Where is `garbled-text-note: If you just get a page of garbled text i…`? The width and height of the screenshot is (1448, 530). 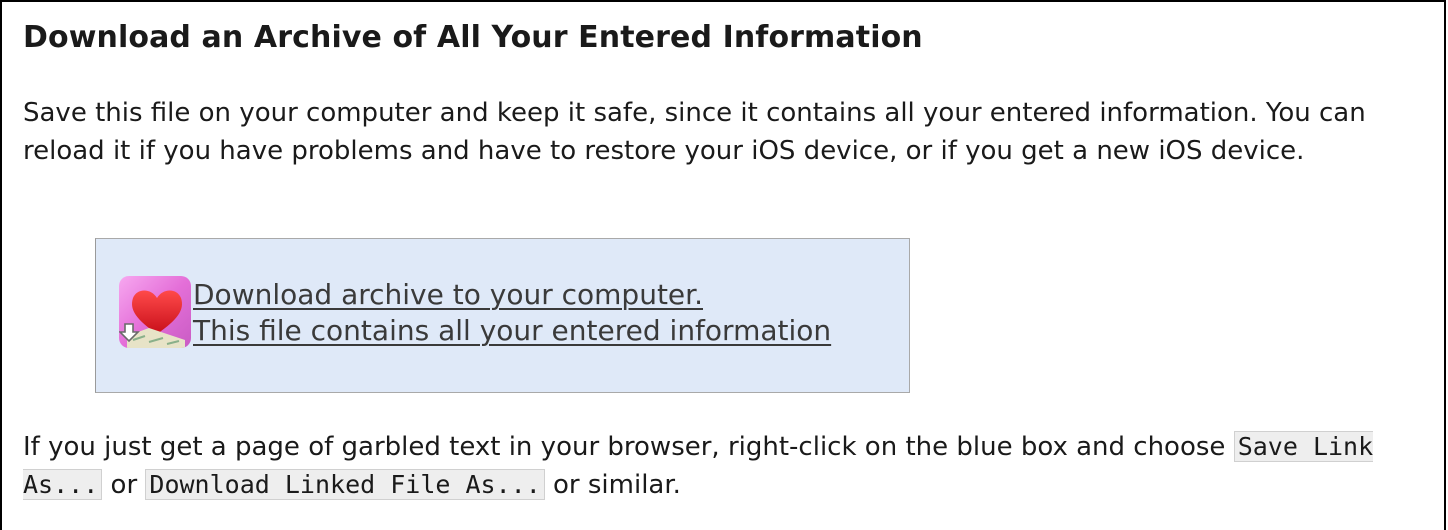
garbled-text-note: If you just get a page of garbled text i… is located at coordinates (723, 466).